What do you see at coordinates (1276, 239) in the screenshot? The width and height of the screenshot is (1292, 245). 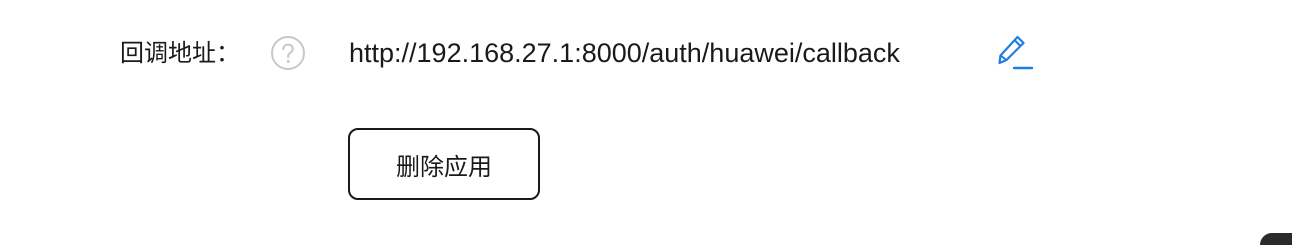 I see `corner-scroll-handle` at bounding box center [1276, 239].